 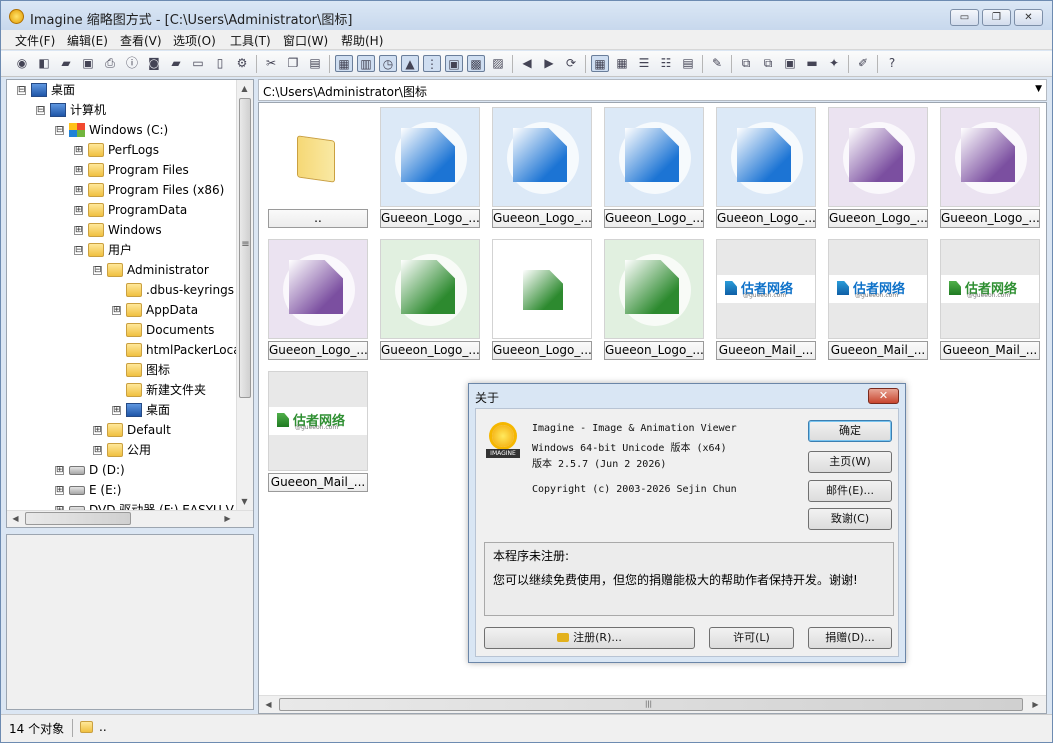 What do you see at coordinates (132, 63) in the screenshot?
I see `info-icon: ⓘ` at bounding box center [132, 63].